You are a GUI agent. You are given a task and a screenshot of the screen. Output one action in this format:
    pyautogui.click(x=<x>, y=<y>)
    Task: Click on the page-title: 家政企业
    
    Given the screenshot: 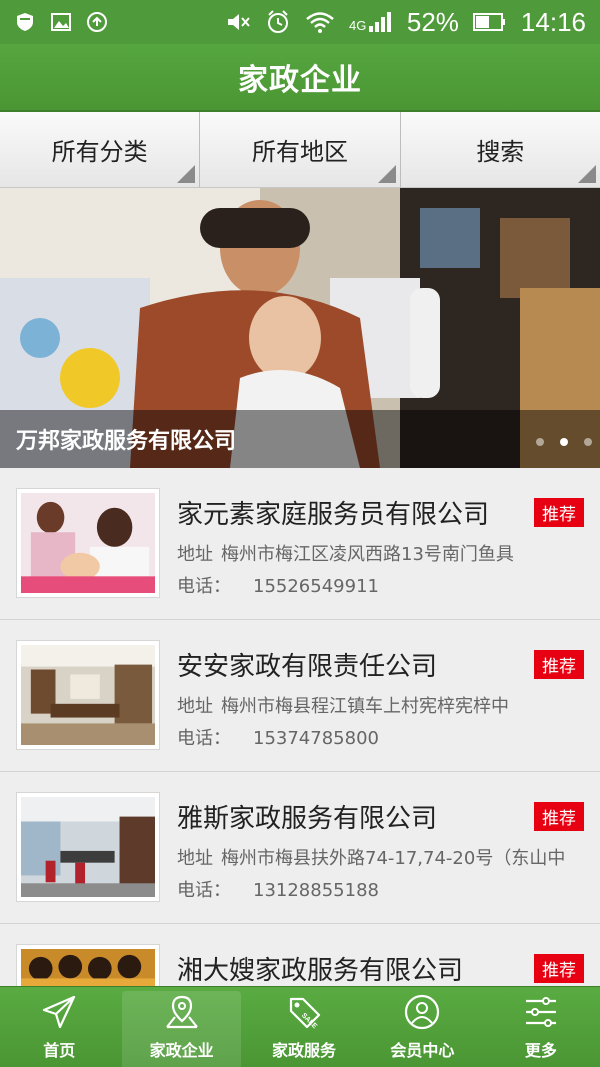 What is the action you would take?
    pyautogui.click(x=300, y=80)
    